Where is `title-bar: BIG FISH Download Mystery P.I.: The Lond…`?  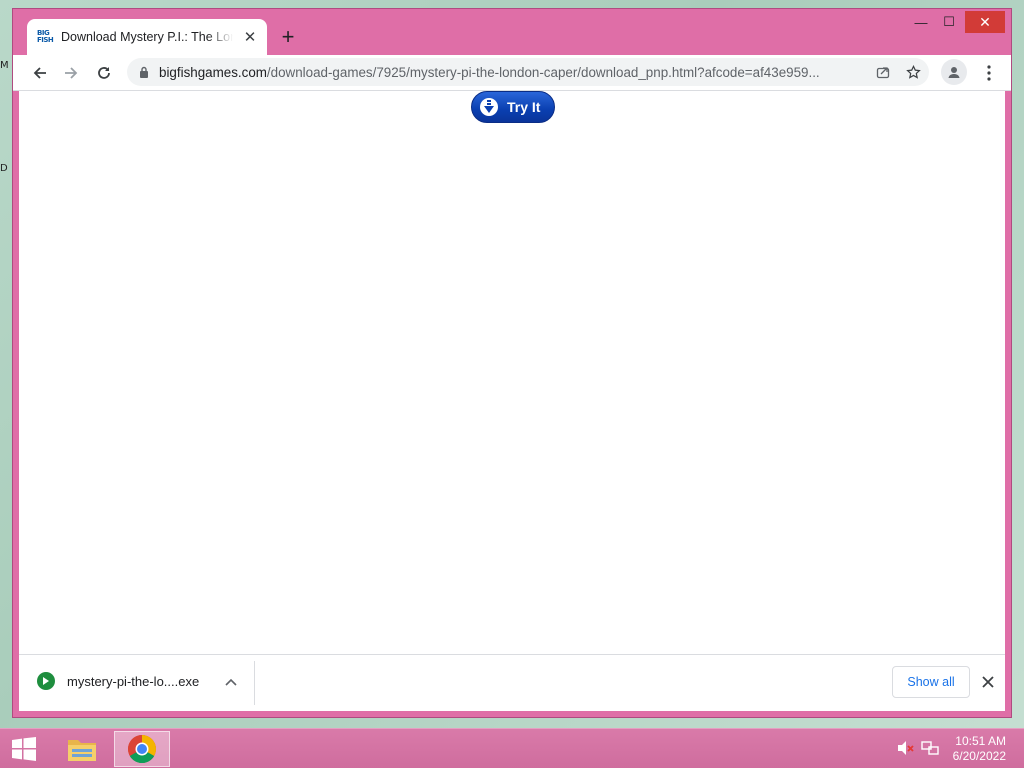 title-bar: BIG FISH Download Mystery P.I.: The Lond… is located at coordinates (512, 32).